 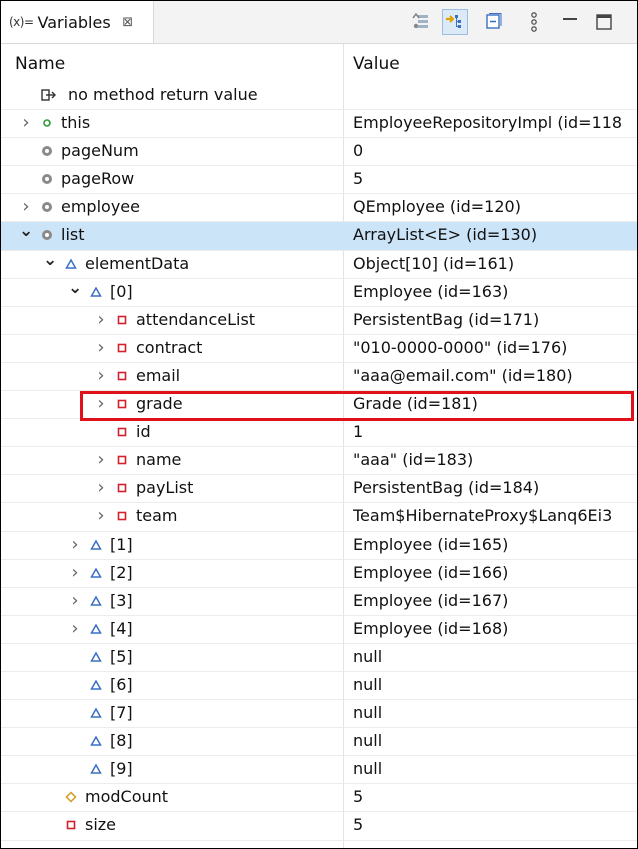 What do you see at coordinates (431, 600) in the screenshot?
I see `variable-value: Employee (id=167)` at bounding box center [431, 600].